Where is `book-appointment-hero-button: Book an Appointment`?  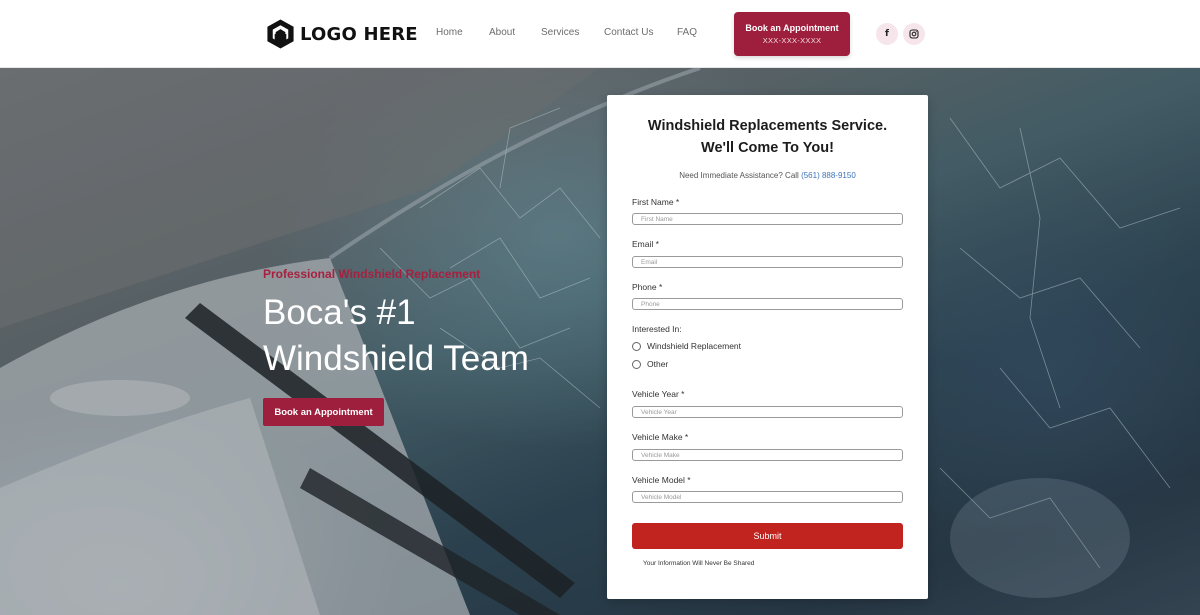 book-appointment-hero-button: Book an Appointment is located at coordinates (323, 412).